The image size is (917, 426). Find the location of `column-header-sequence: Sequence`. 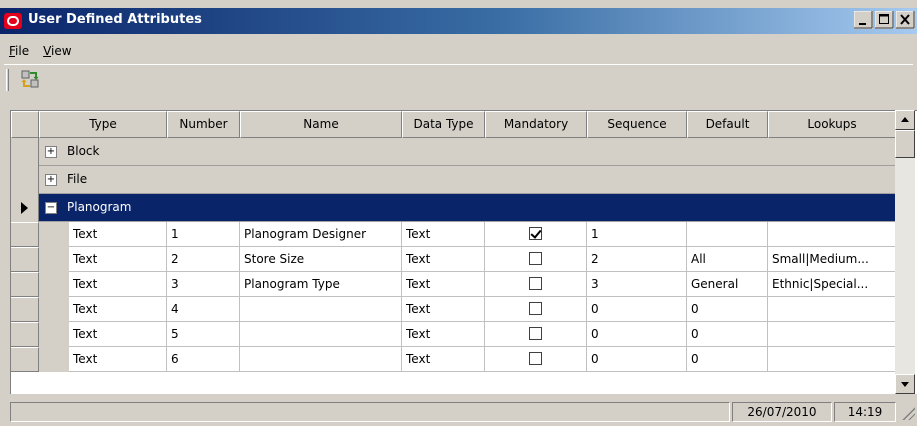

column-header-sequence: Sequence is located at coordinates (637, 124).